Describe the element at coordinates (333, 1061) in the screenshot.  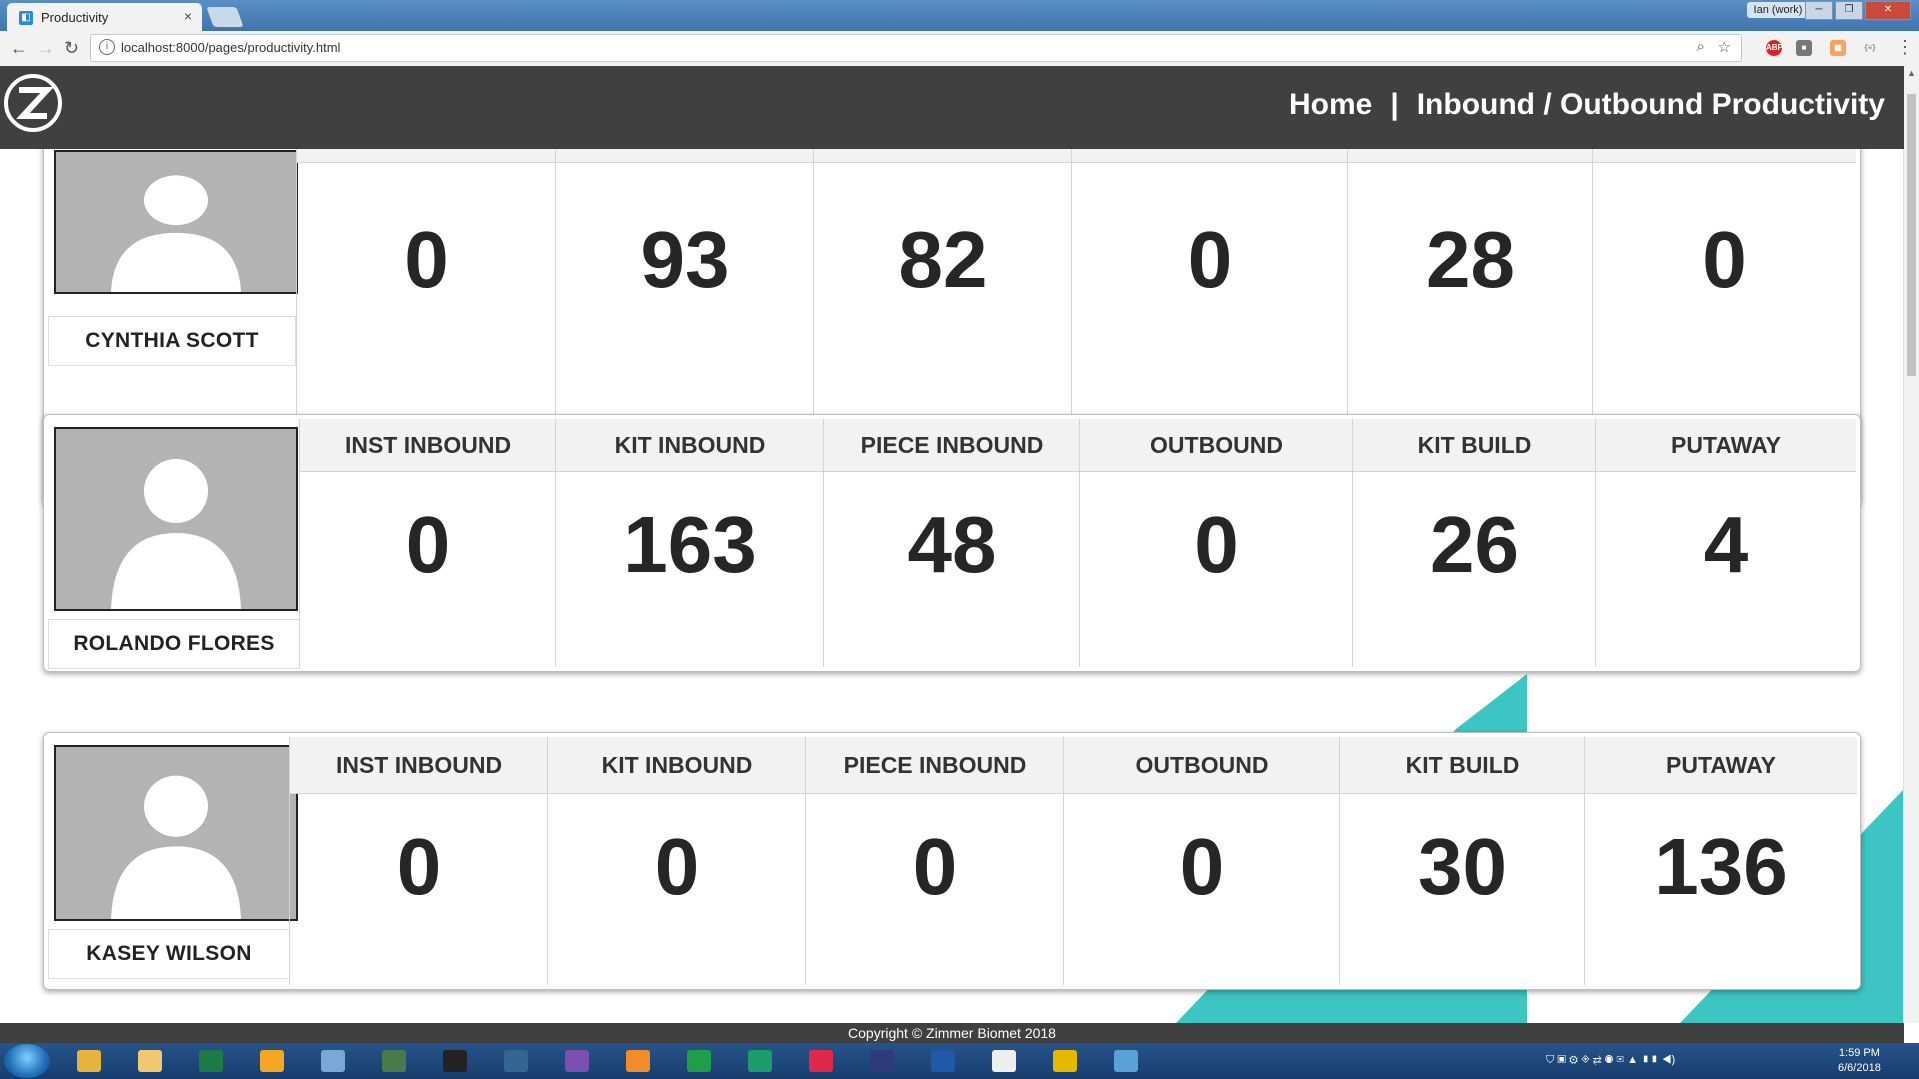
I see `notepad-icon` at that location.